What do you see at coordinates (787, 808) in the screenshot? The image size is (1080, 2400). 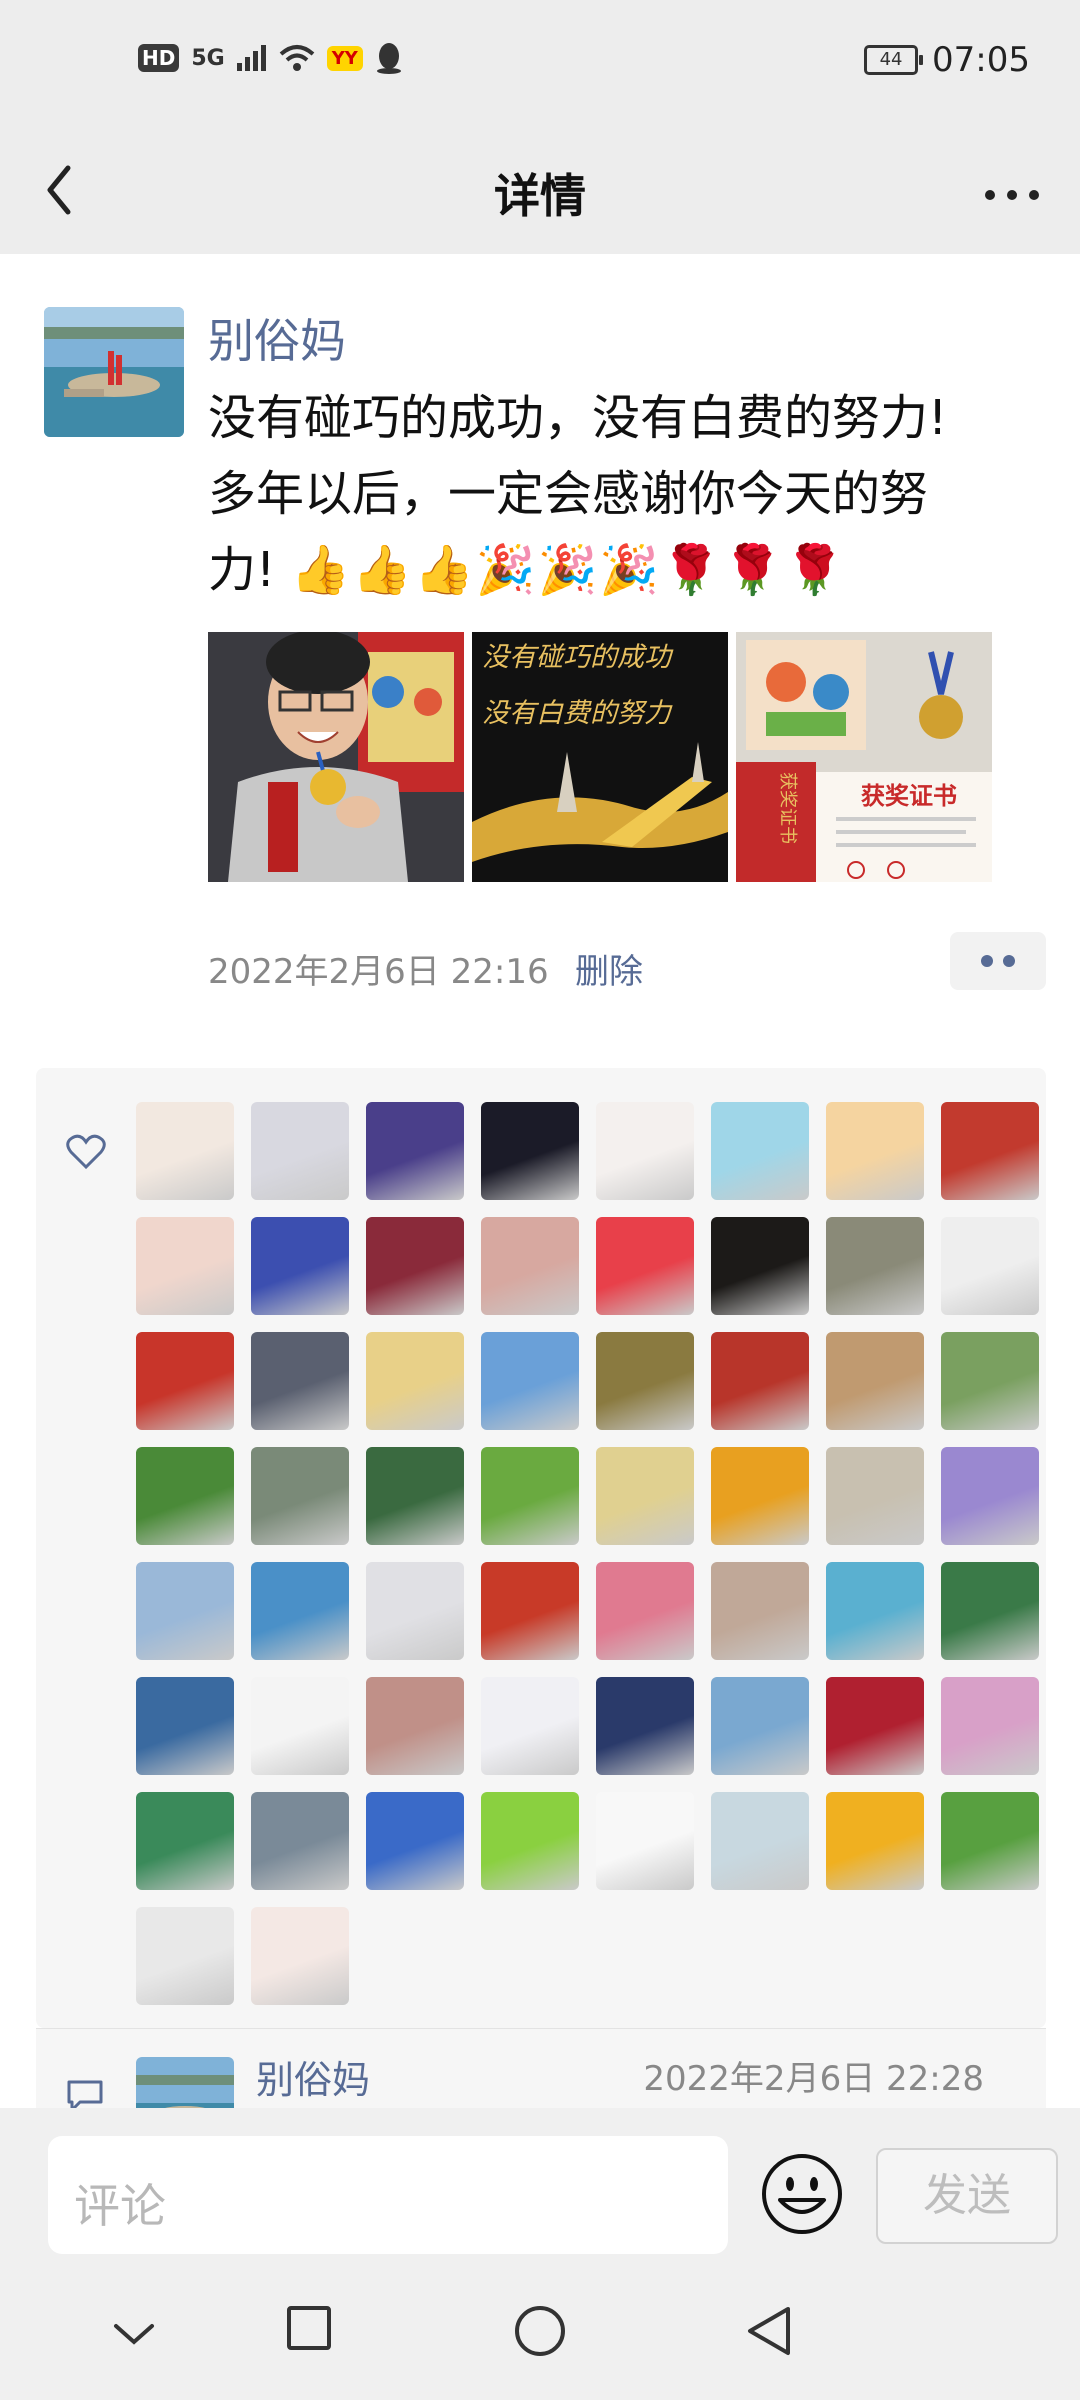 I see `certificate-side-label: 获奖证书` at bounding box center [787, 808].